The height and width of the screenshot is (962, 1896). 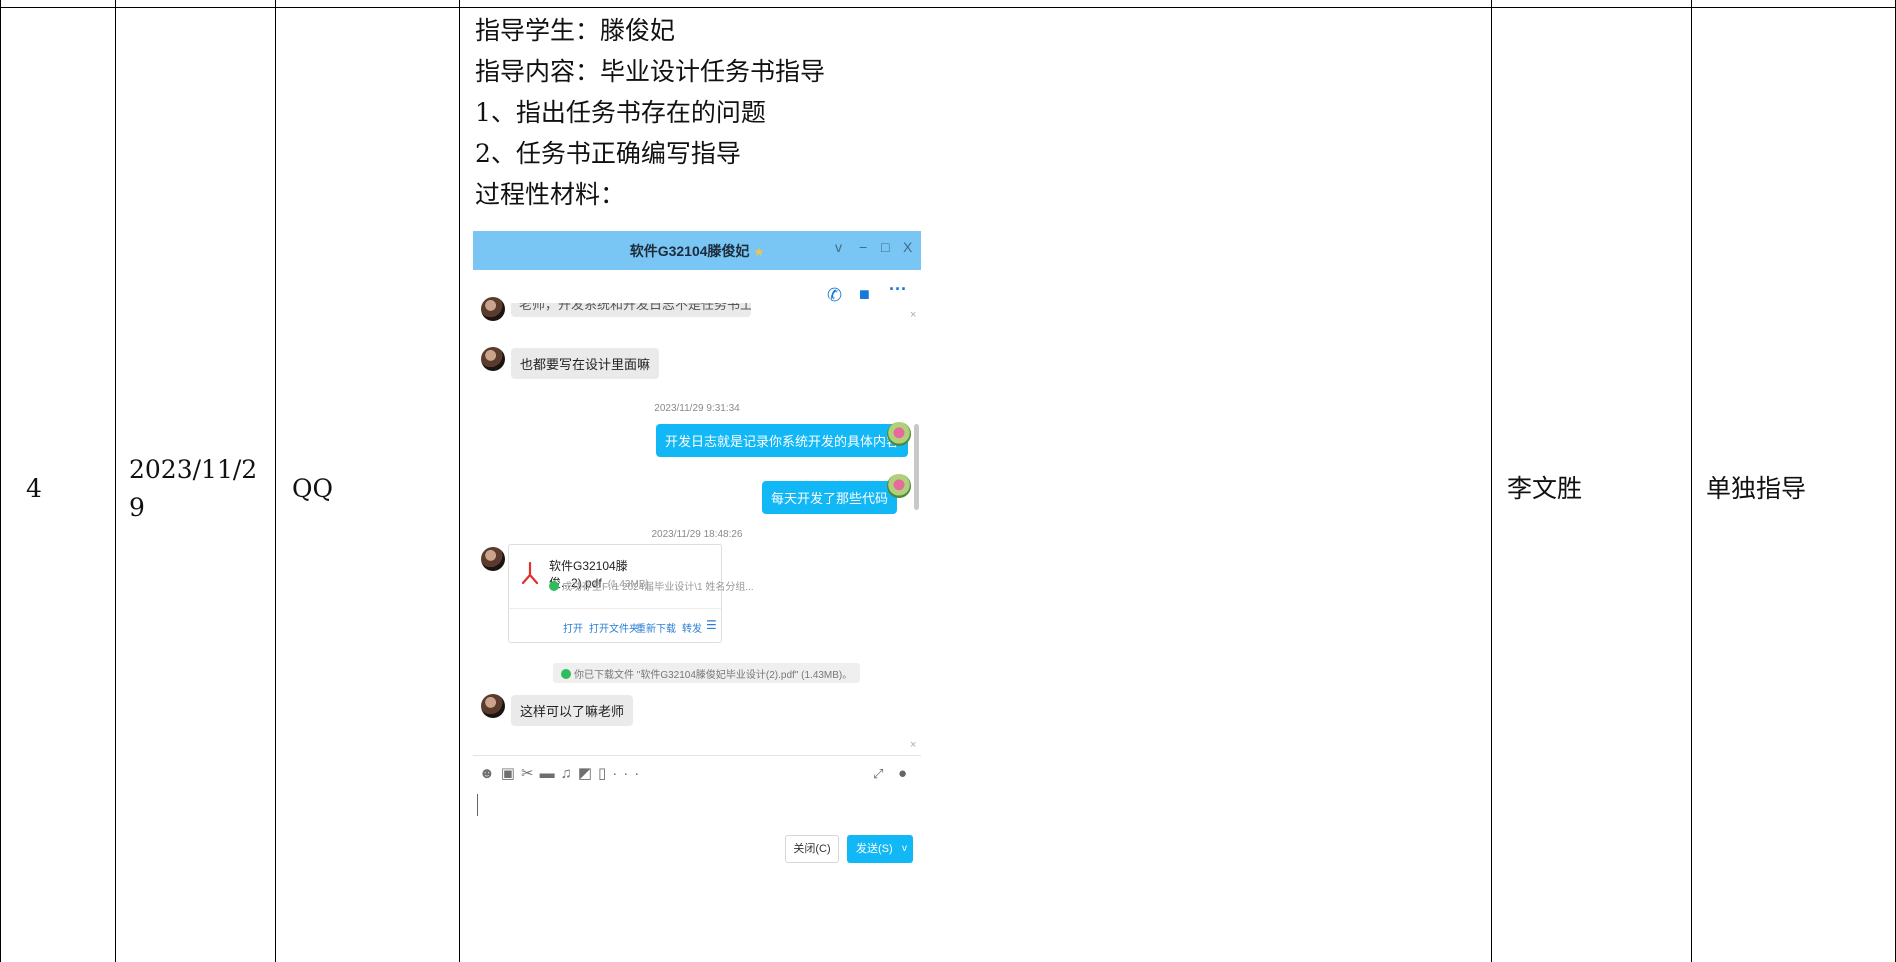 I want to click on gif-icon: ▣, so click(x=511, y=773).